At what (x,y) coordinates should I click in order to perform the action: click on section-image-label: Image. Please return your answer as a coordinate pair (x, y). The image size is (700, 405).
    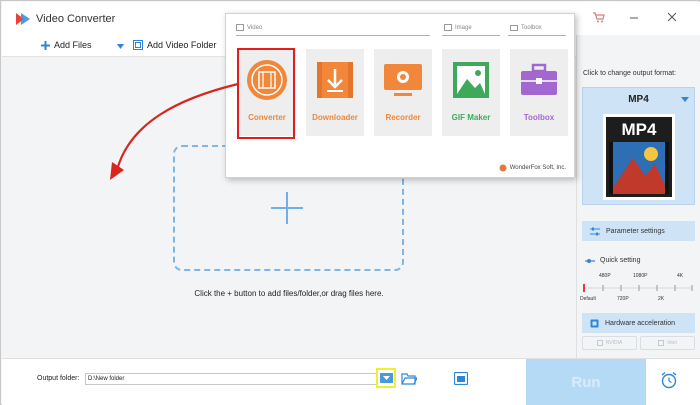
    Looking at the image, I should click on (463, 27).